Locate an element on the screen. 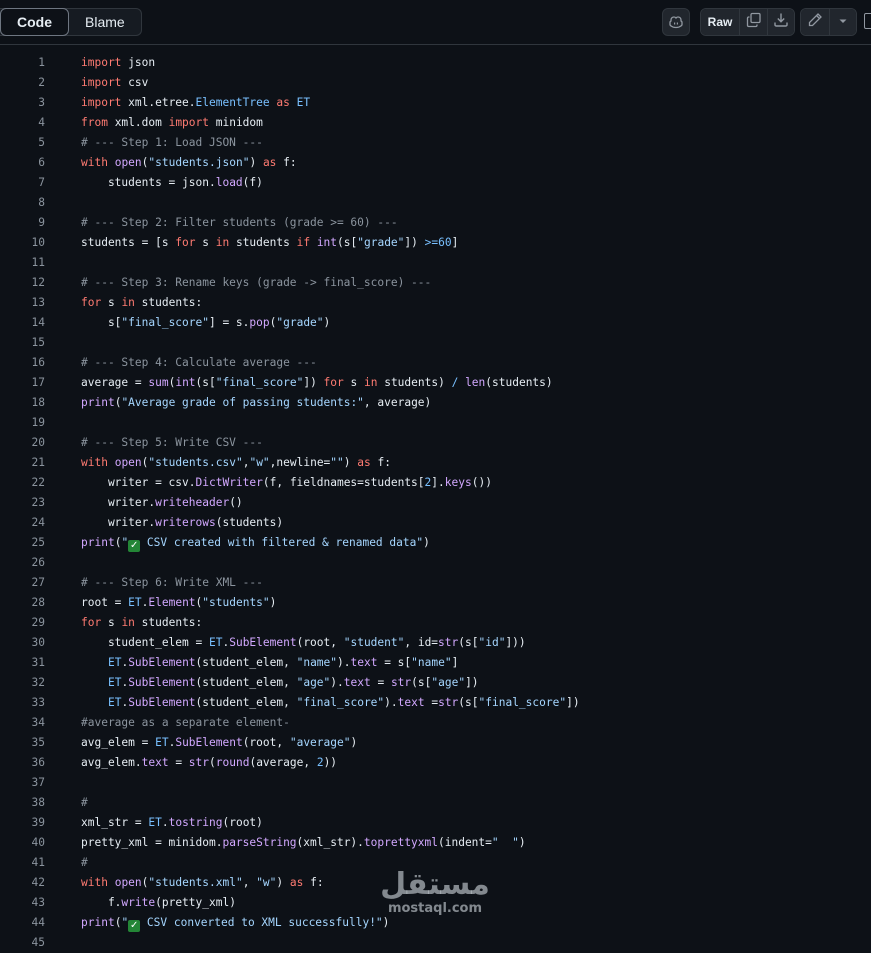 The image size is (871, 953). code-text: students = json.load(f) is located at coordinates (172, 182).